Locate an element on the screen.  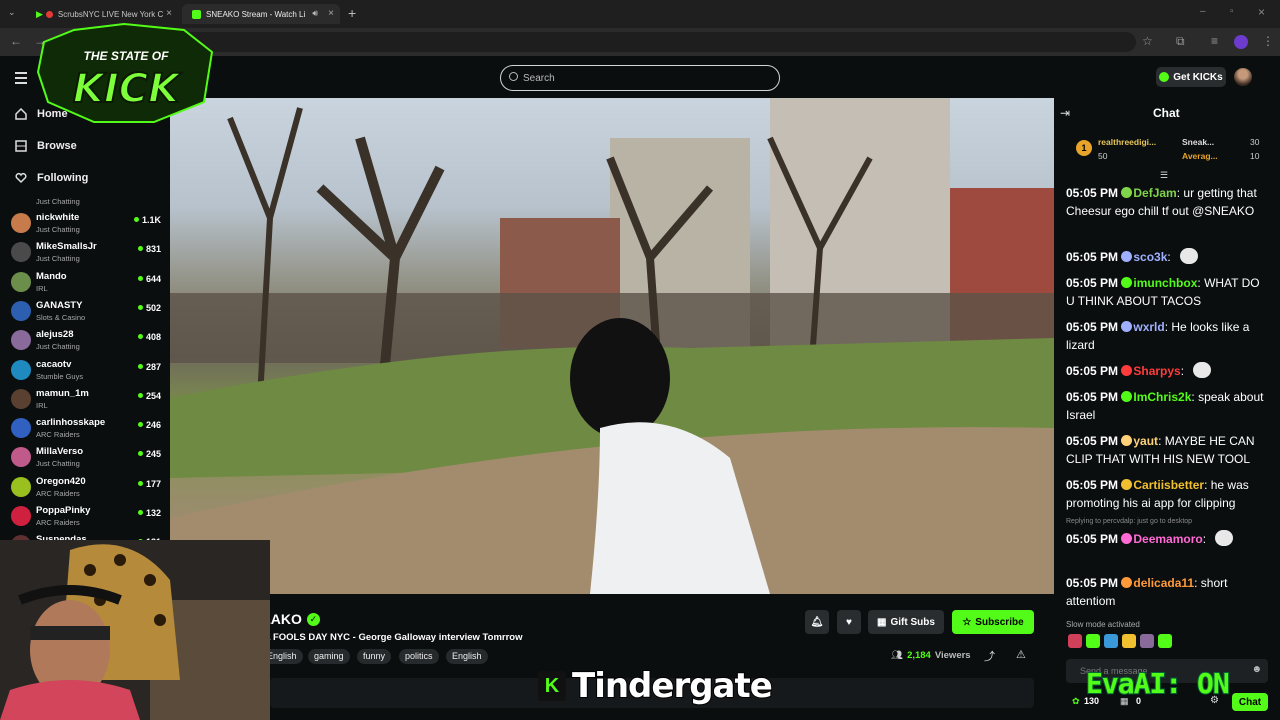
collapse-chat-icon: ⇥ is located at coordinates (1065, 113).